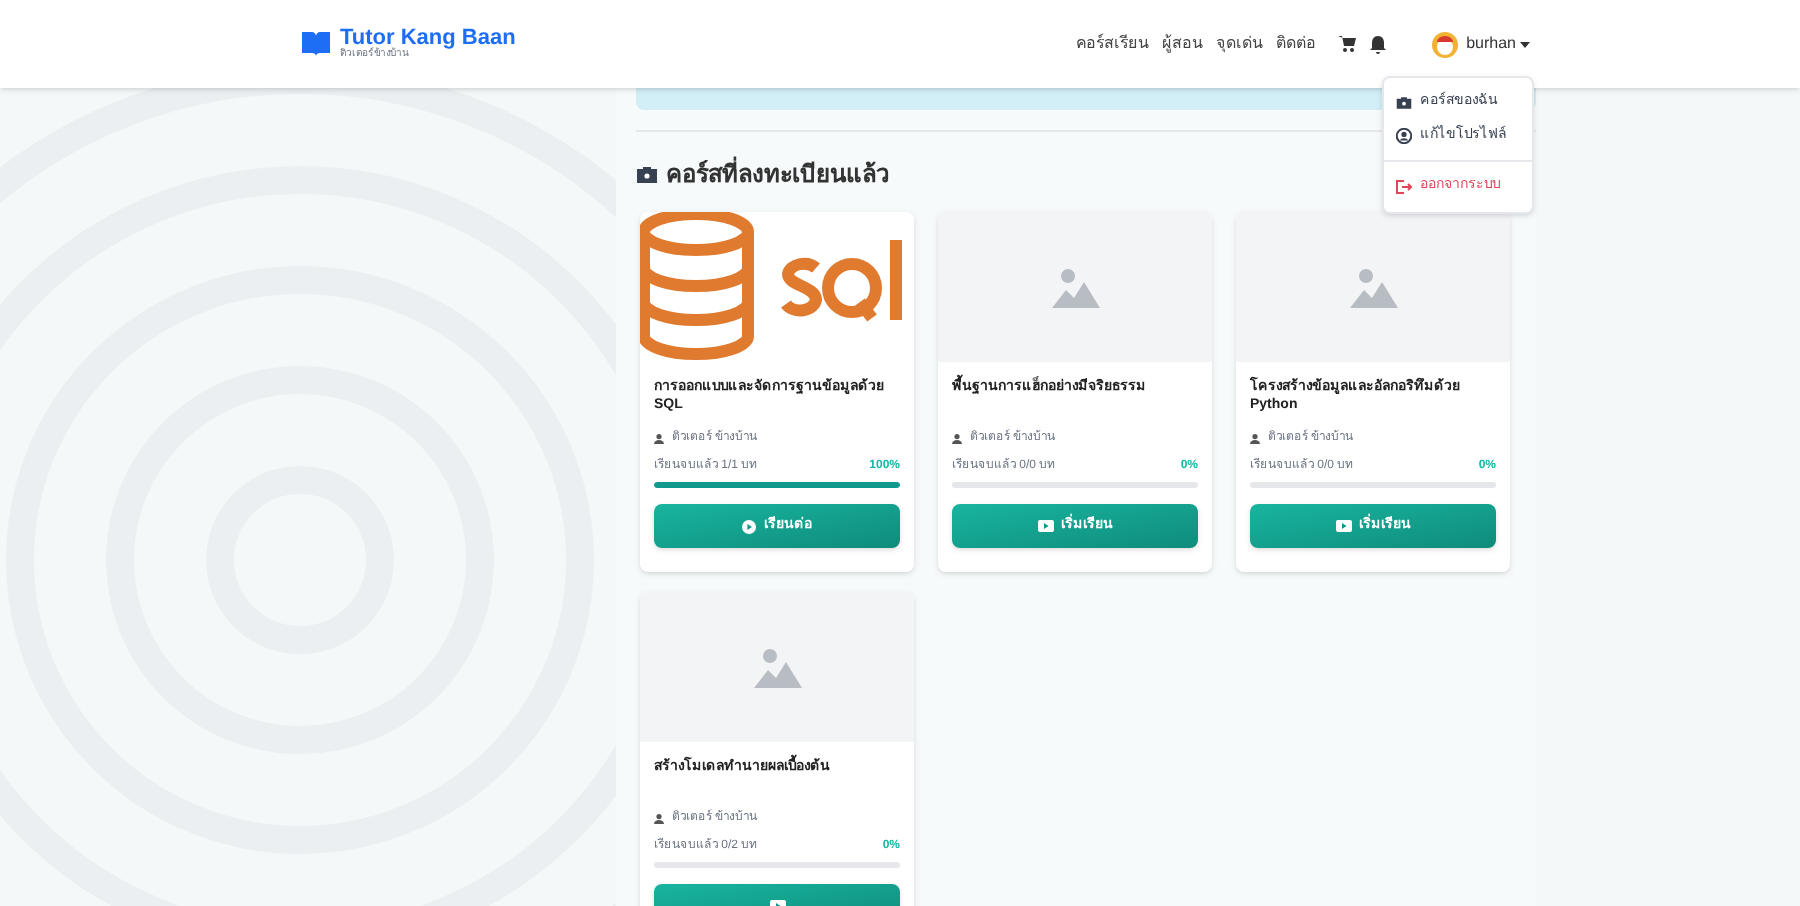 Image resolution: width=1800 pixels, height=906 pixels. What do you see at coordinates (1296, 44) in the screenshot?
I see `nav-link: ติดต่อ` at bounding box center [1296, 44].